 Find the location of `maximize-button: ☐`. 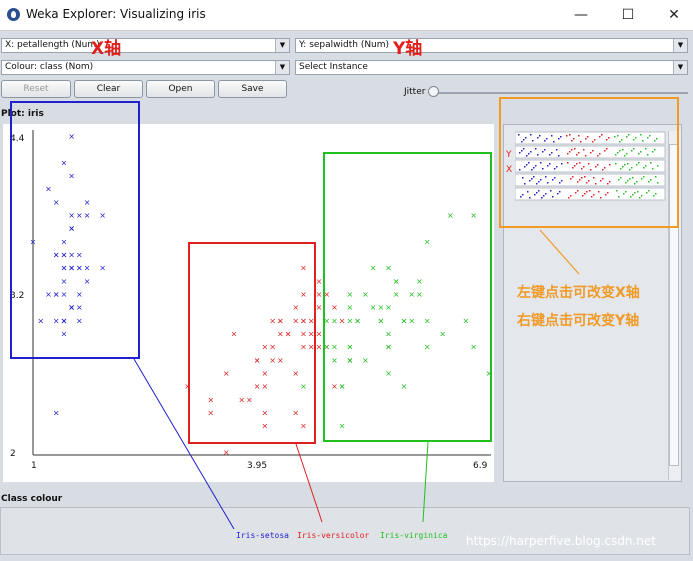

maximize-button: ☐ is located at coordinates (628, 15).